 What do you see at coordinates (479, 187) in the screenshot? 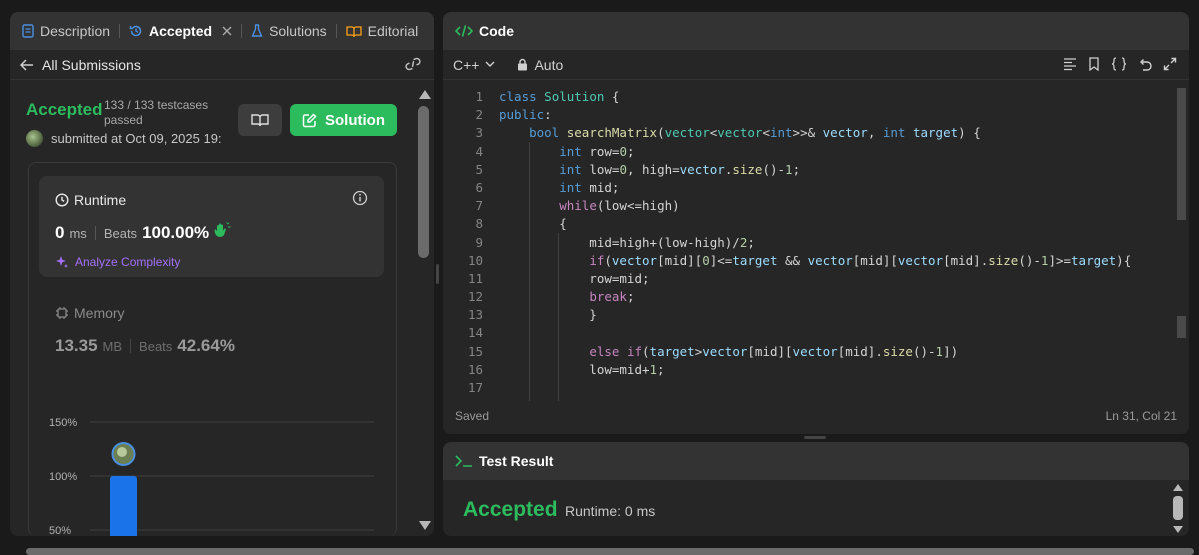
I see `line-number: 6` at bounding box center [479, 187].